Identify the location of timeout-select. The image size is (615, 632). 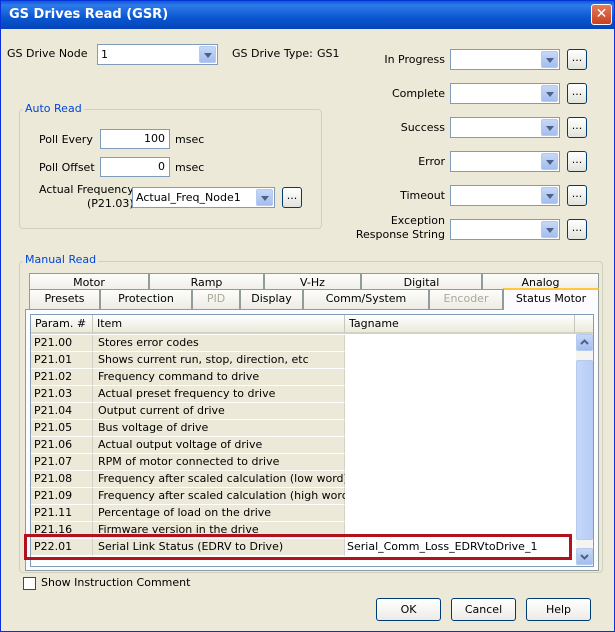
(505, 195).